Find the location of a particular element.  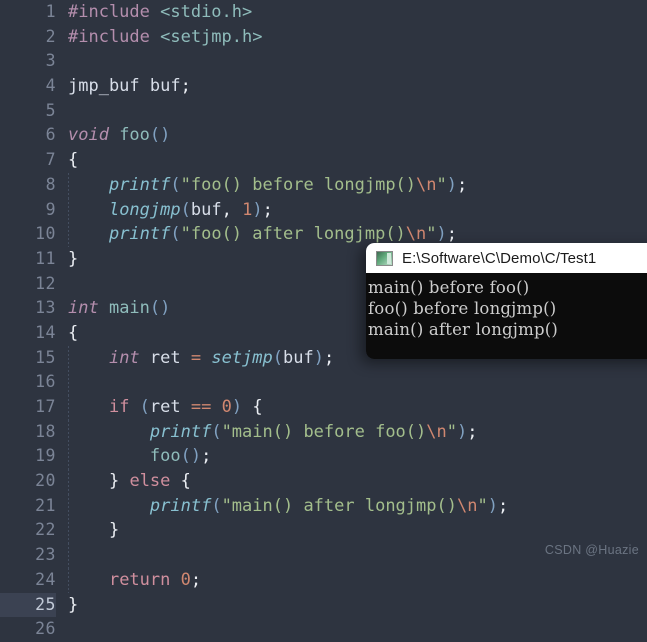

code-token: else is located at coordinates (150, 481).